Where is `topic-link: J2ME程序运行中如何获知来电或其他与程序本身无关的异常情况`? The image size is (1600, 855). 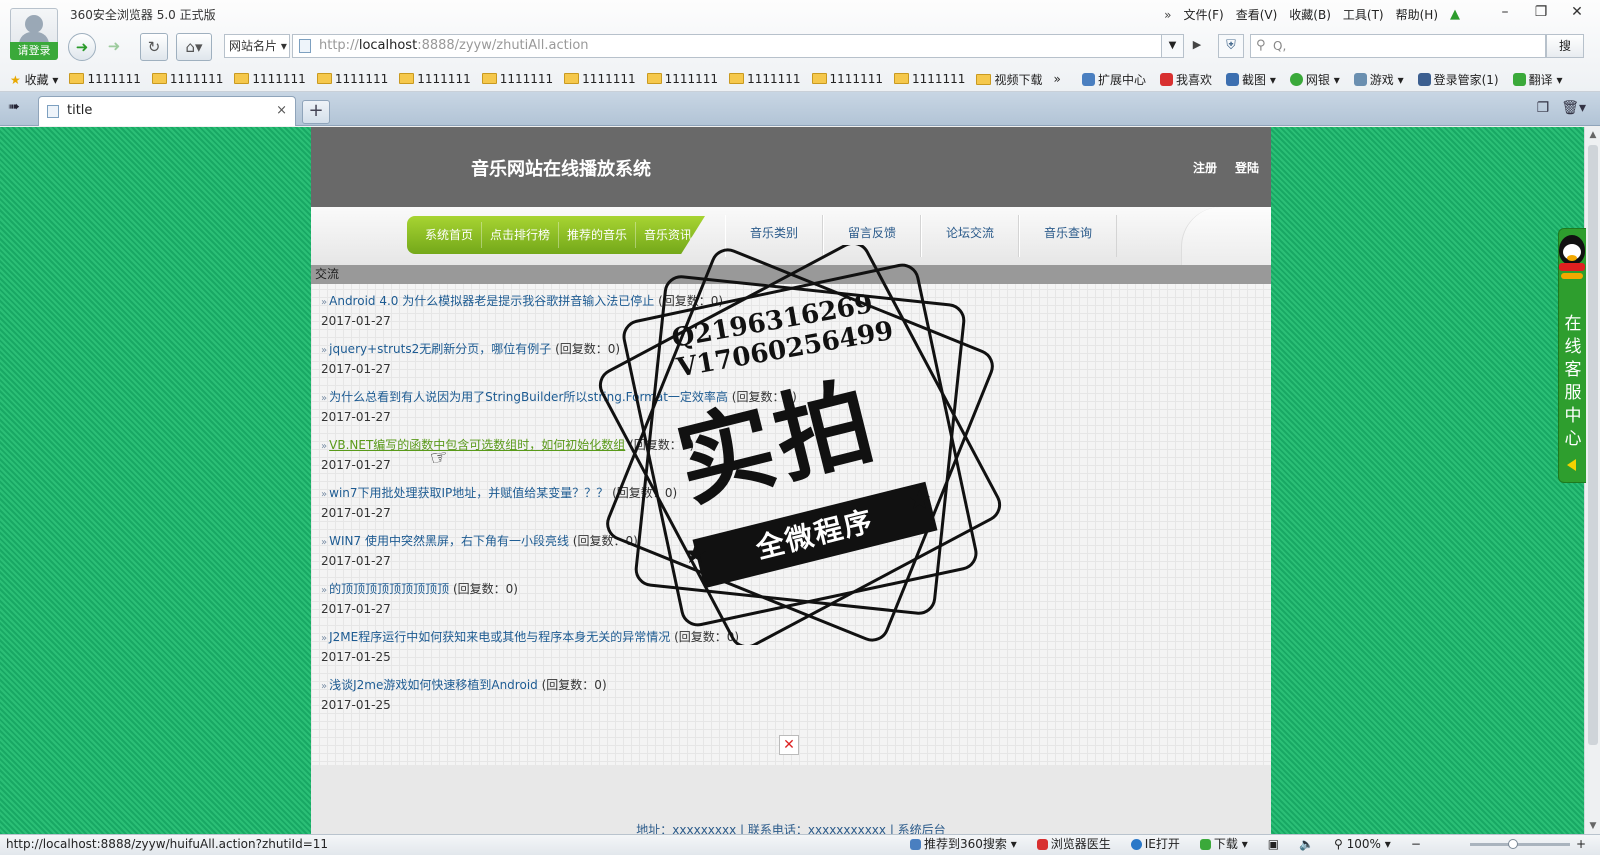 topic-link: J2ME程序运行中如何获知来电或其他与程序本身无关的异常情况 is located at coordinates (499, 637).